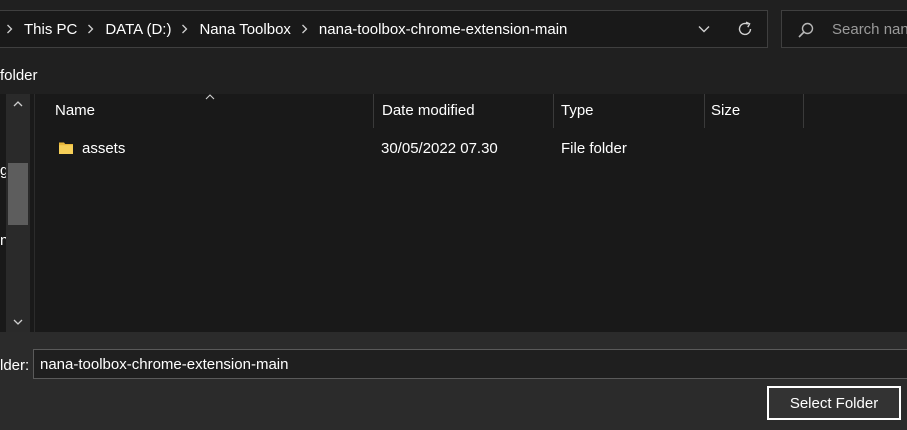 The width and height of the screenshot is (907, 430). Describe the element at coordinates (834, 403) in the screenshot. I see `select-folder-button: Select Folder` at that location.